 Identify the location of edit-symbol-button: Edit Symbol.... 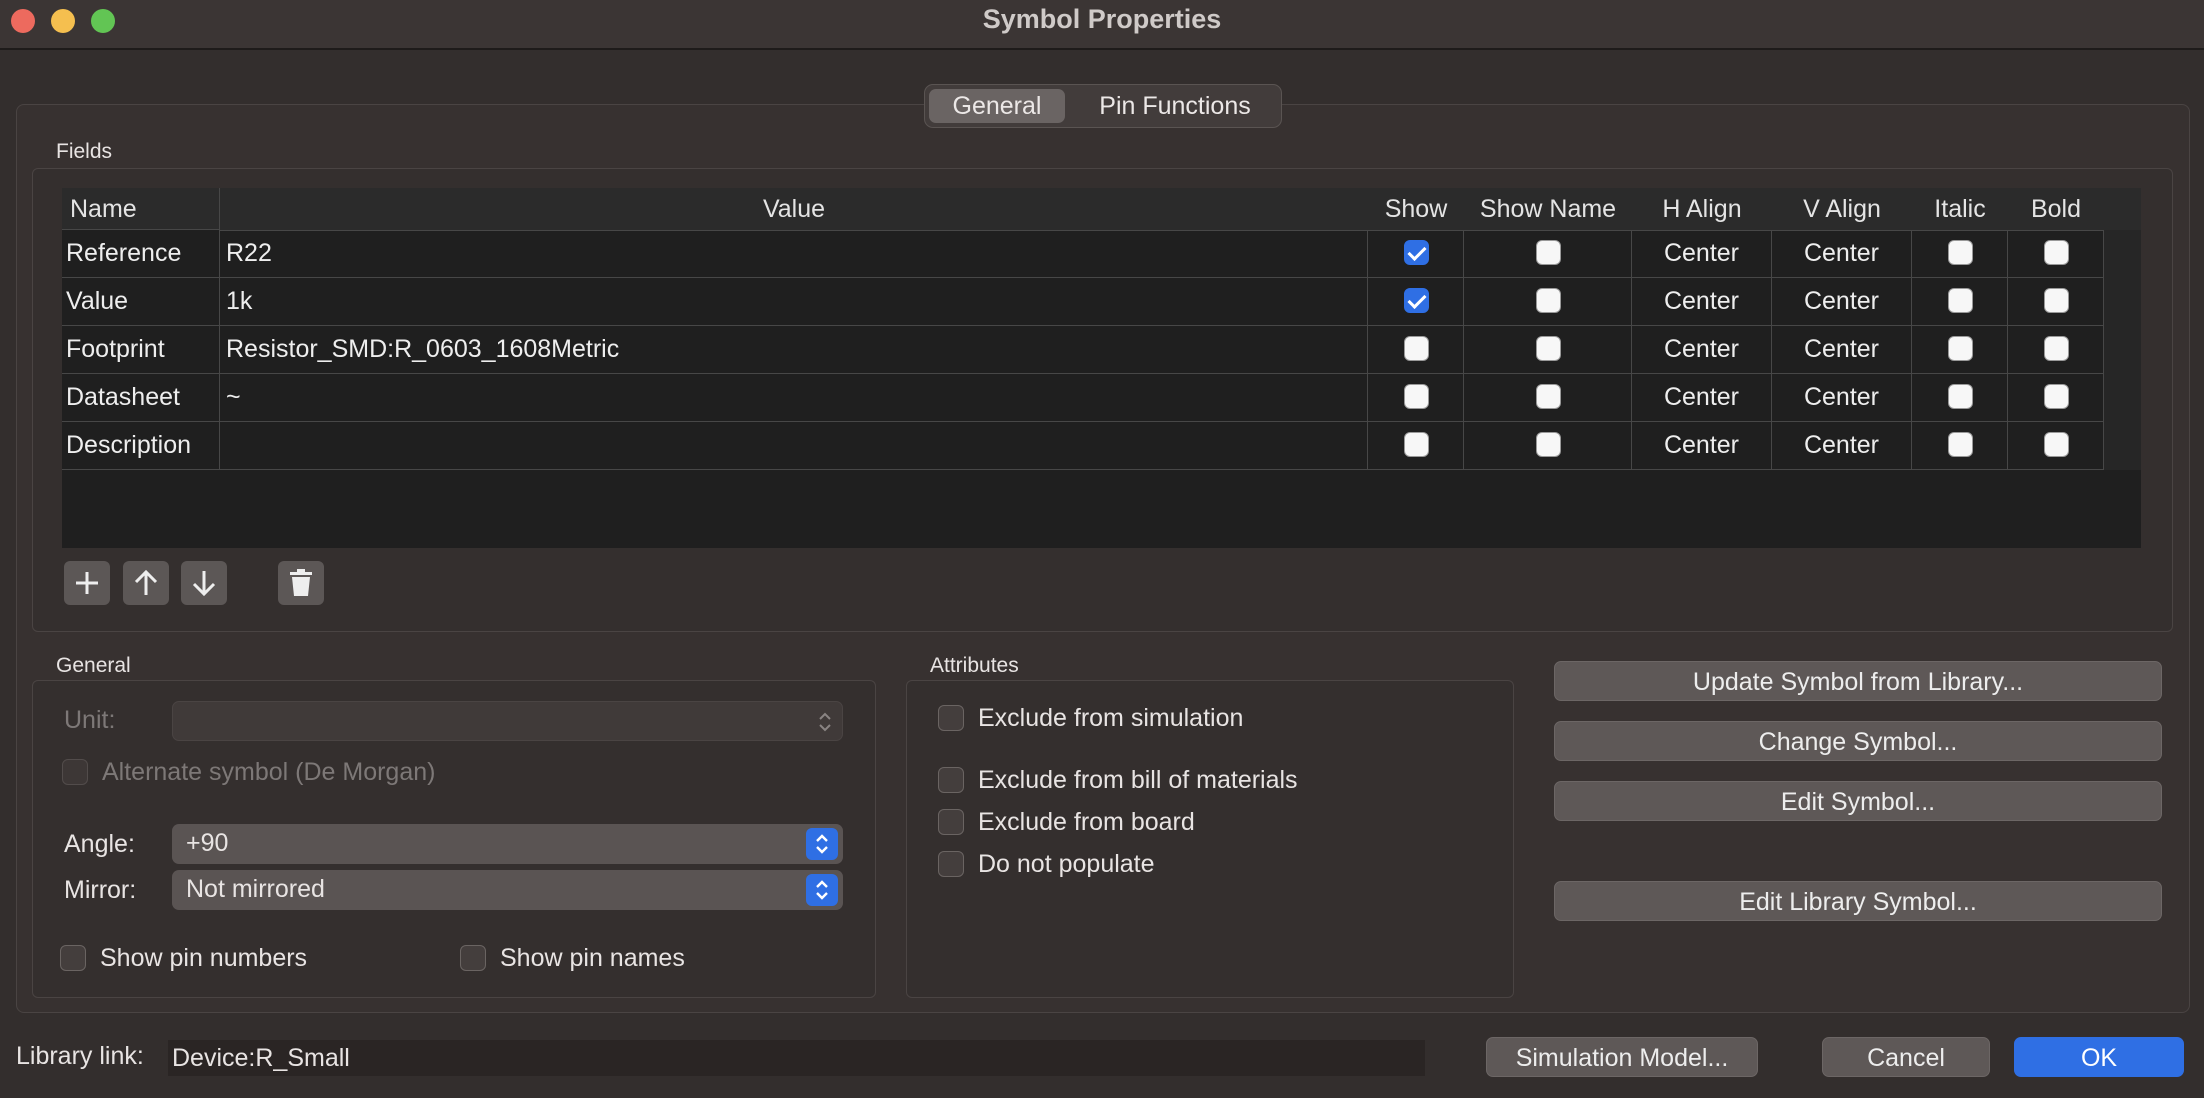
(1858, 801).